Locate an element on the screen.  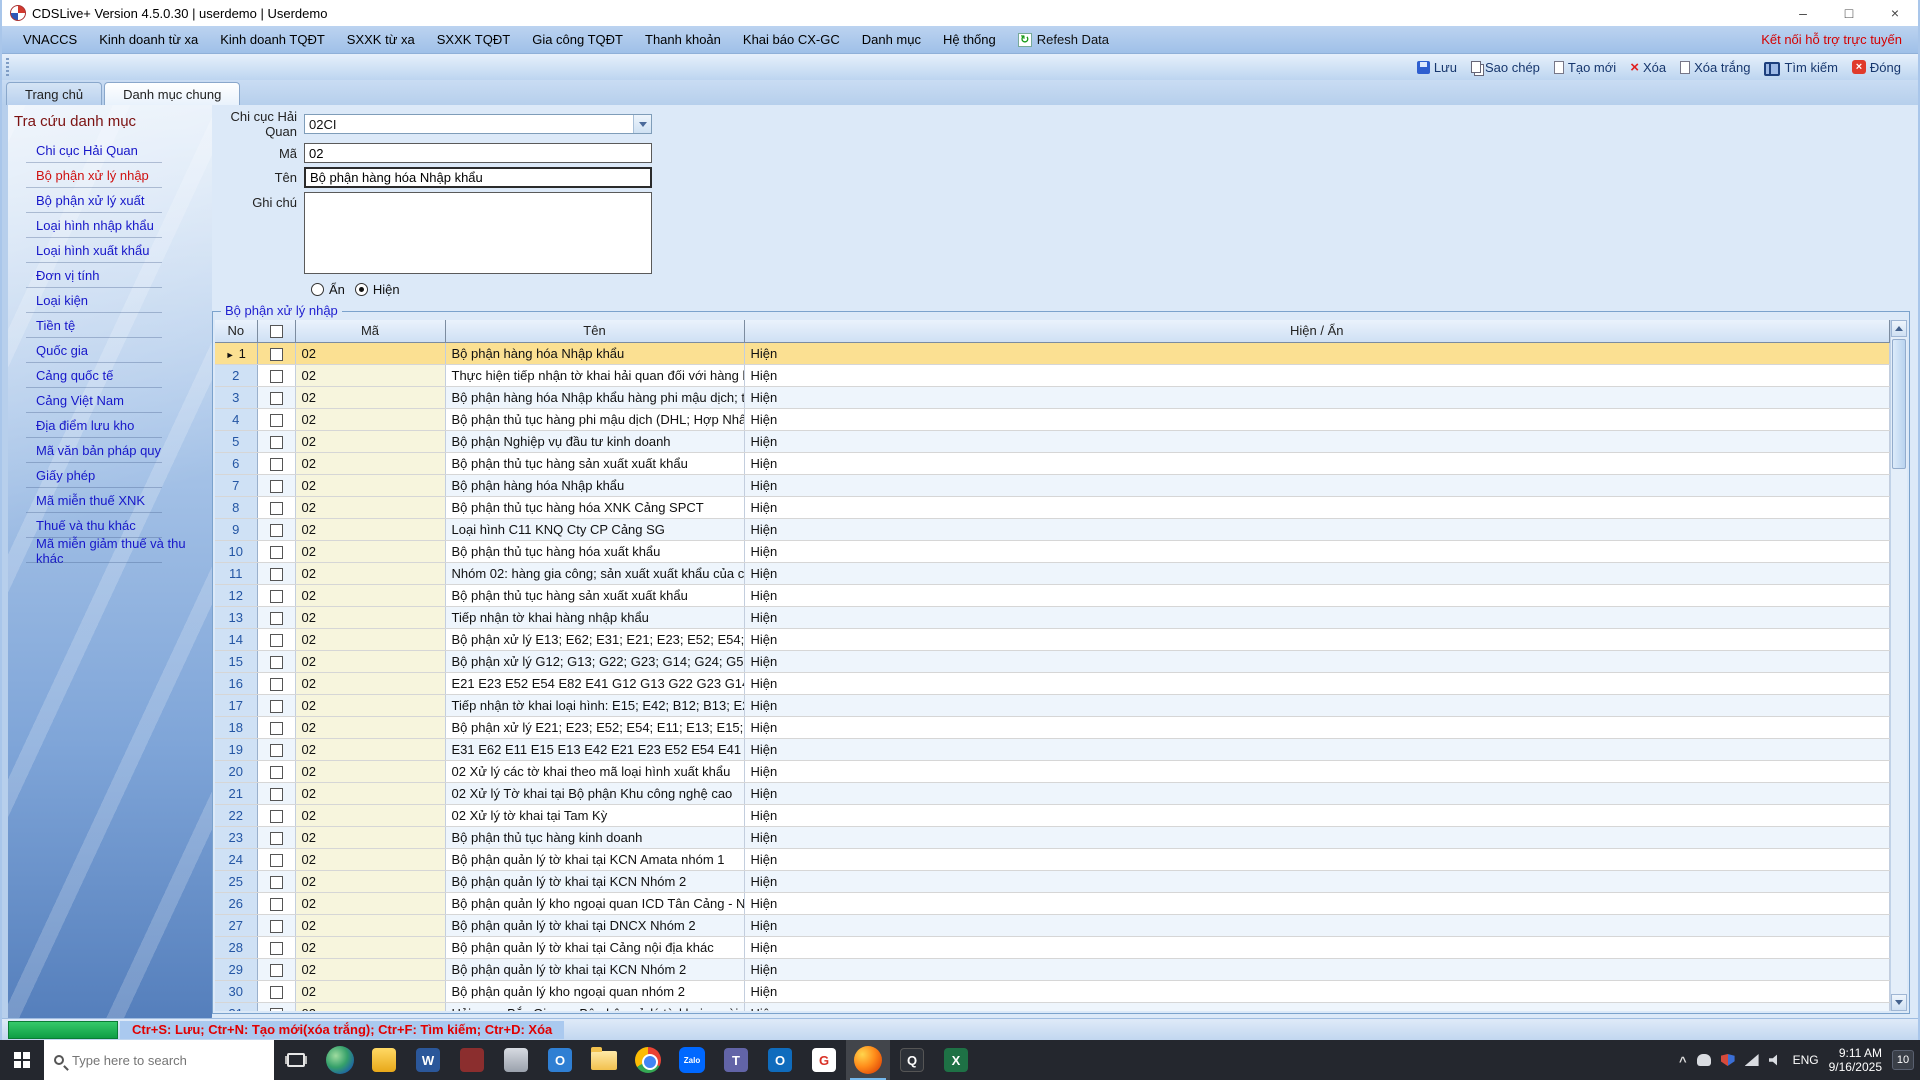
action-center-badge: 10 is located at coordinates (1903, 1060).